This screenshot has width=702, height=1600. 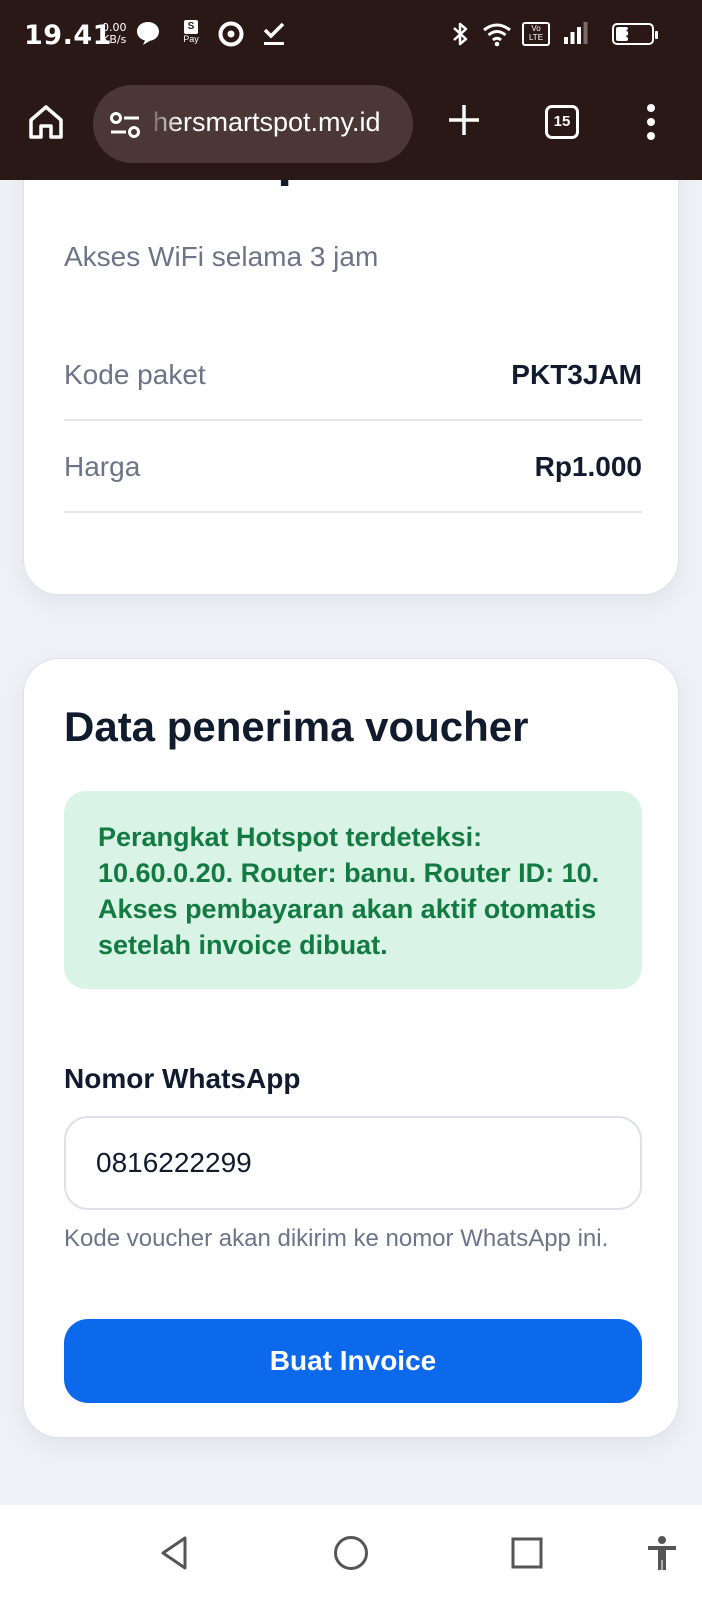 What do you see at coordinates (353, 1361) in the screenshot?
I see `create-invoice-button: Buat Invoice` at bounding box center [353, 1361].